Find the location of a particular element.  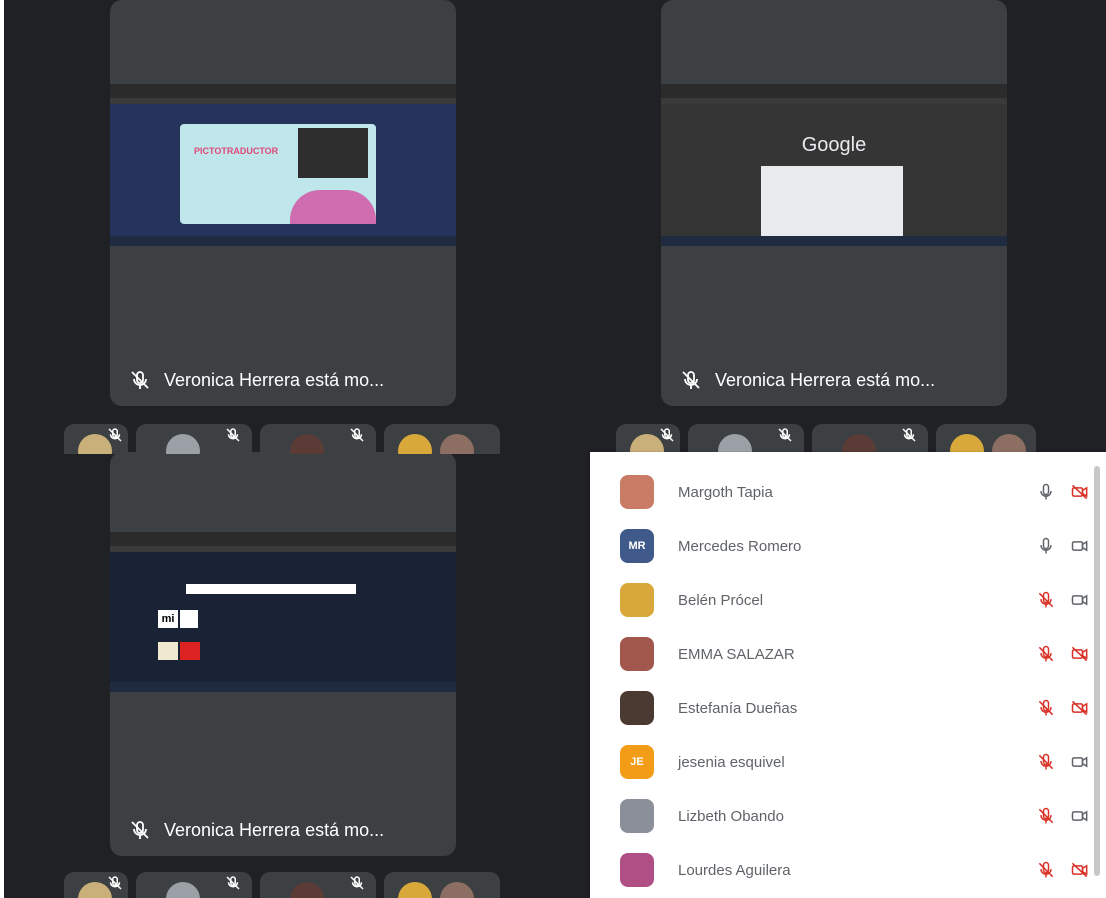

participant-row: Estefanía Dueñas is located at coordinates (855, 708).